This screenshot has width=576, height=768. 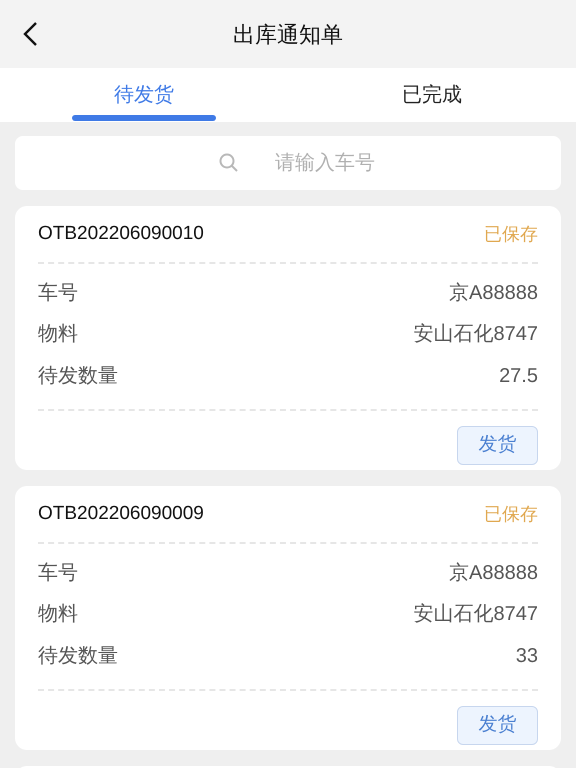 What do you see at coordinates (432, 95) in the screenshot?
I see `tab: 已完成` at bounding box center [432, 95].